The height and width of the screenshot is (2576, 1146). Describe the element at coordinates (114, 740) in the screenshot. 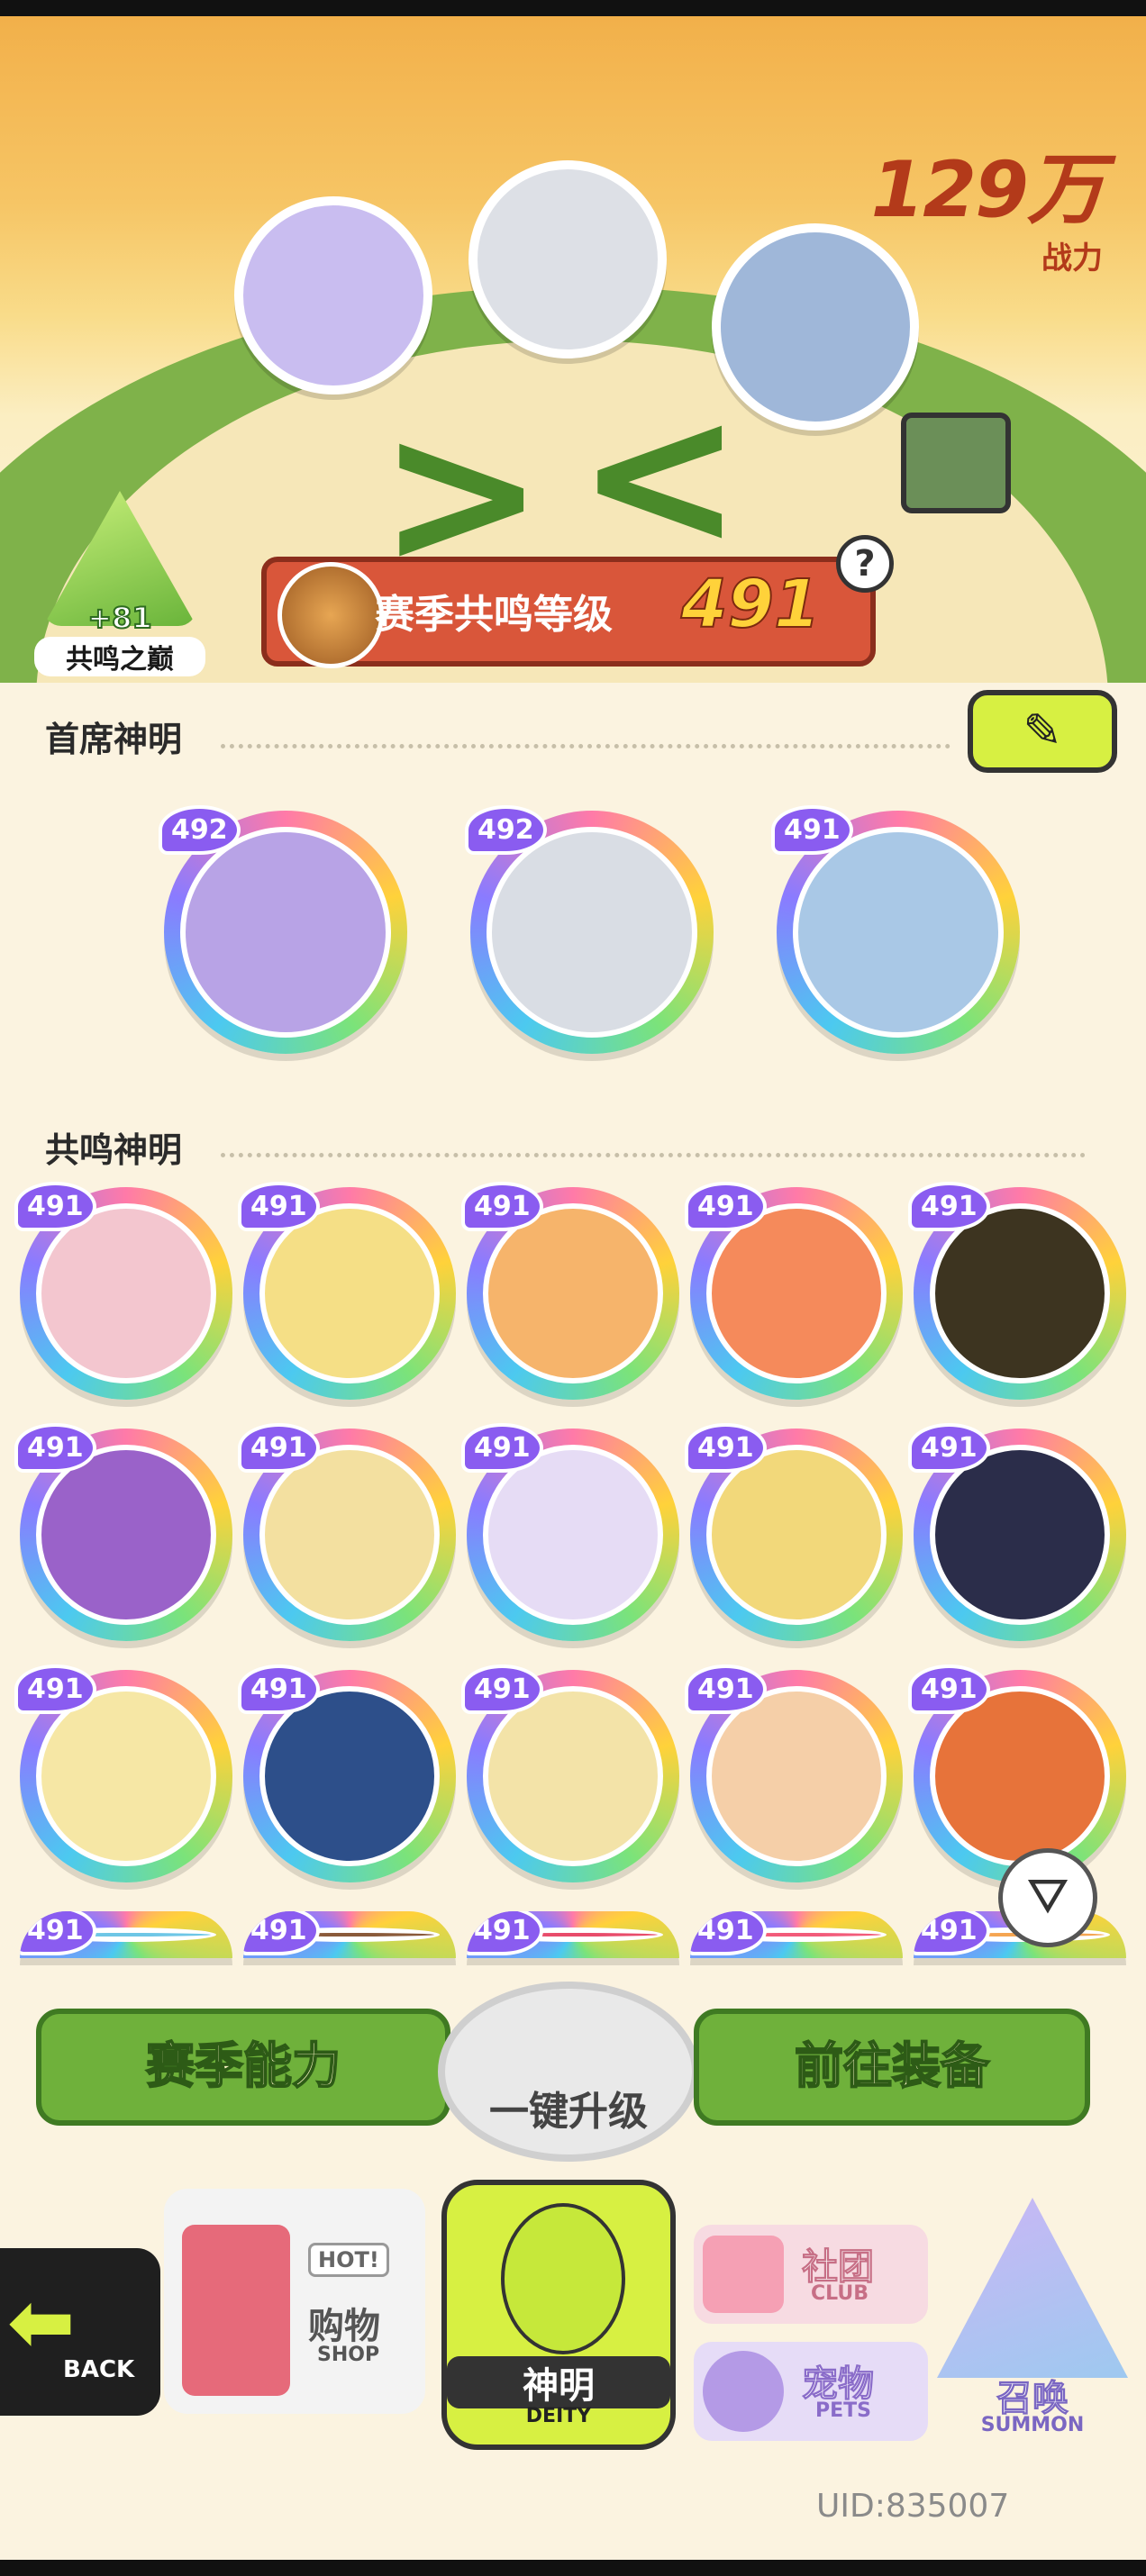

I see `chief-deities-title: 首席神明` at that location.